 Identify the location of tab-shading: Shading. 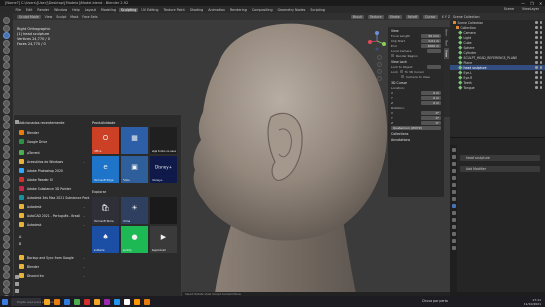
(196, 10).